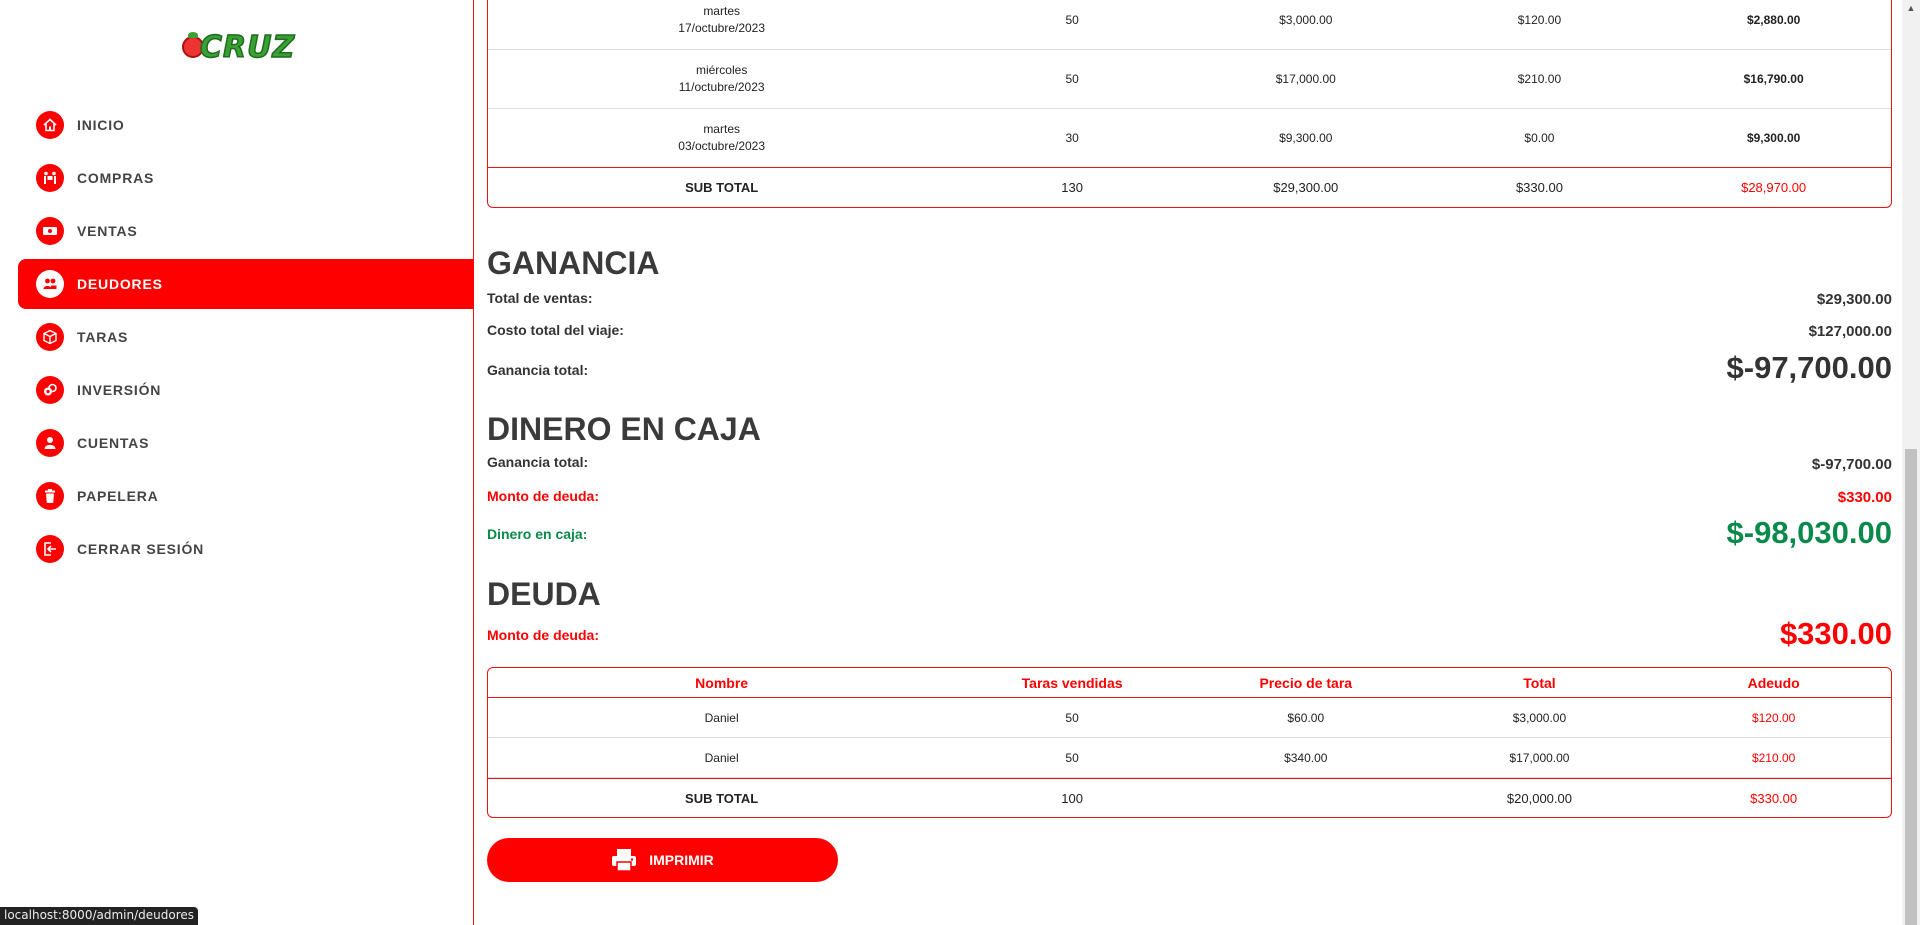 This screenshot has height=925, width=1920. I want to click on date-cell: martes 17/octubre/2023, so click(721, 24).